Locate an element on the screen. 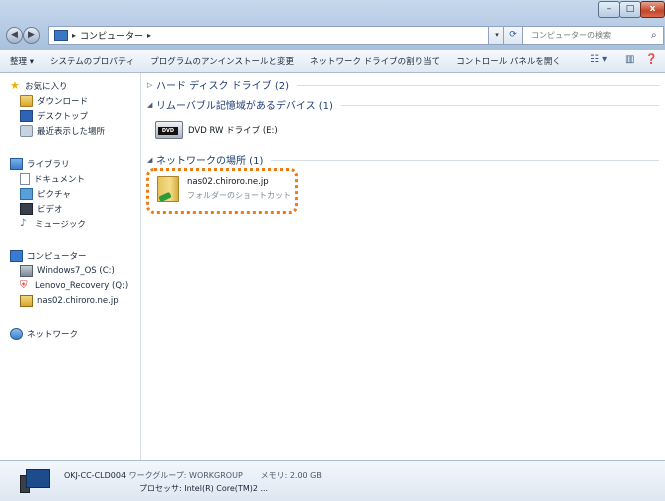 This screenshot has height=501, width=665. dvd-drive-item: DVD DVD RW ドライブ (E:) is located at coordinates (215, 130).